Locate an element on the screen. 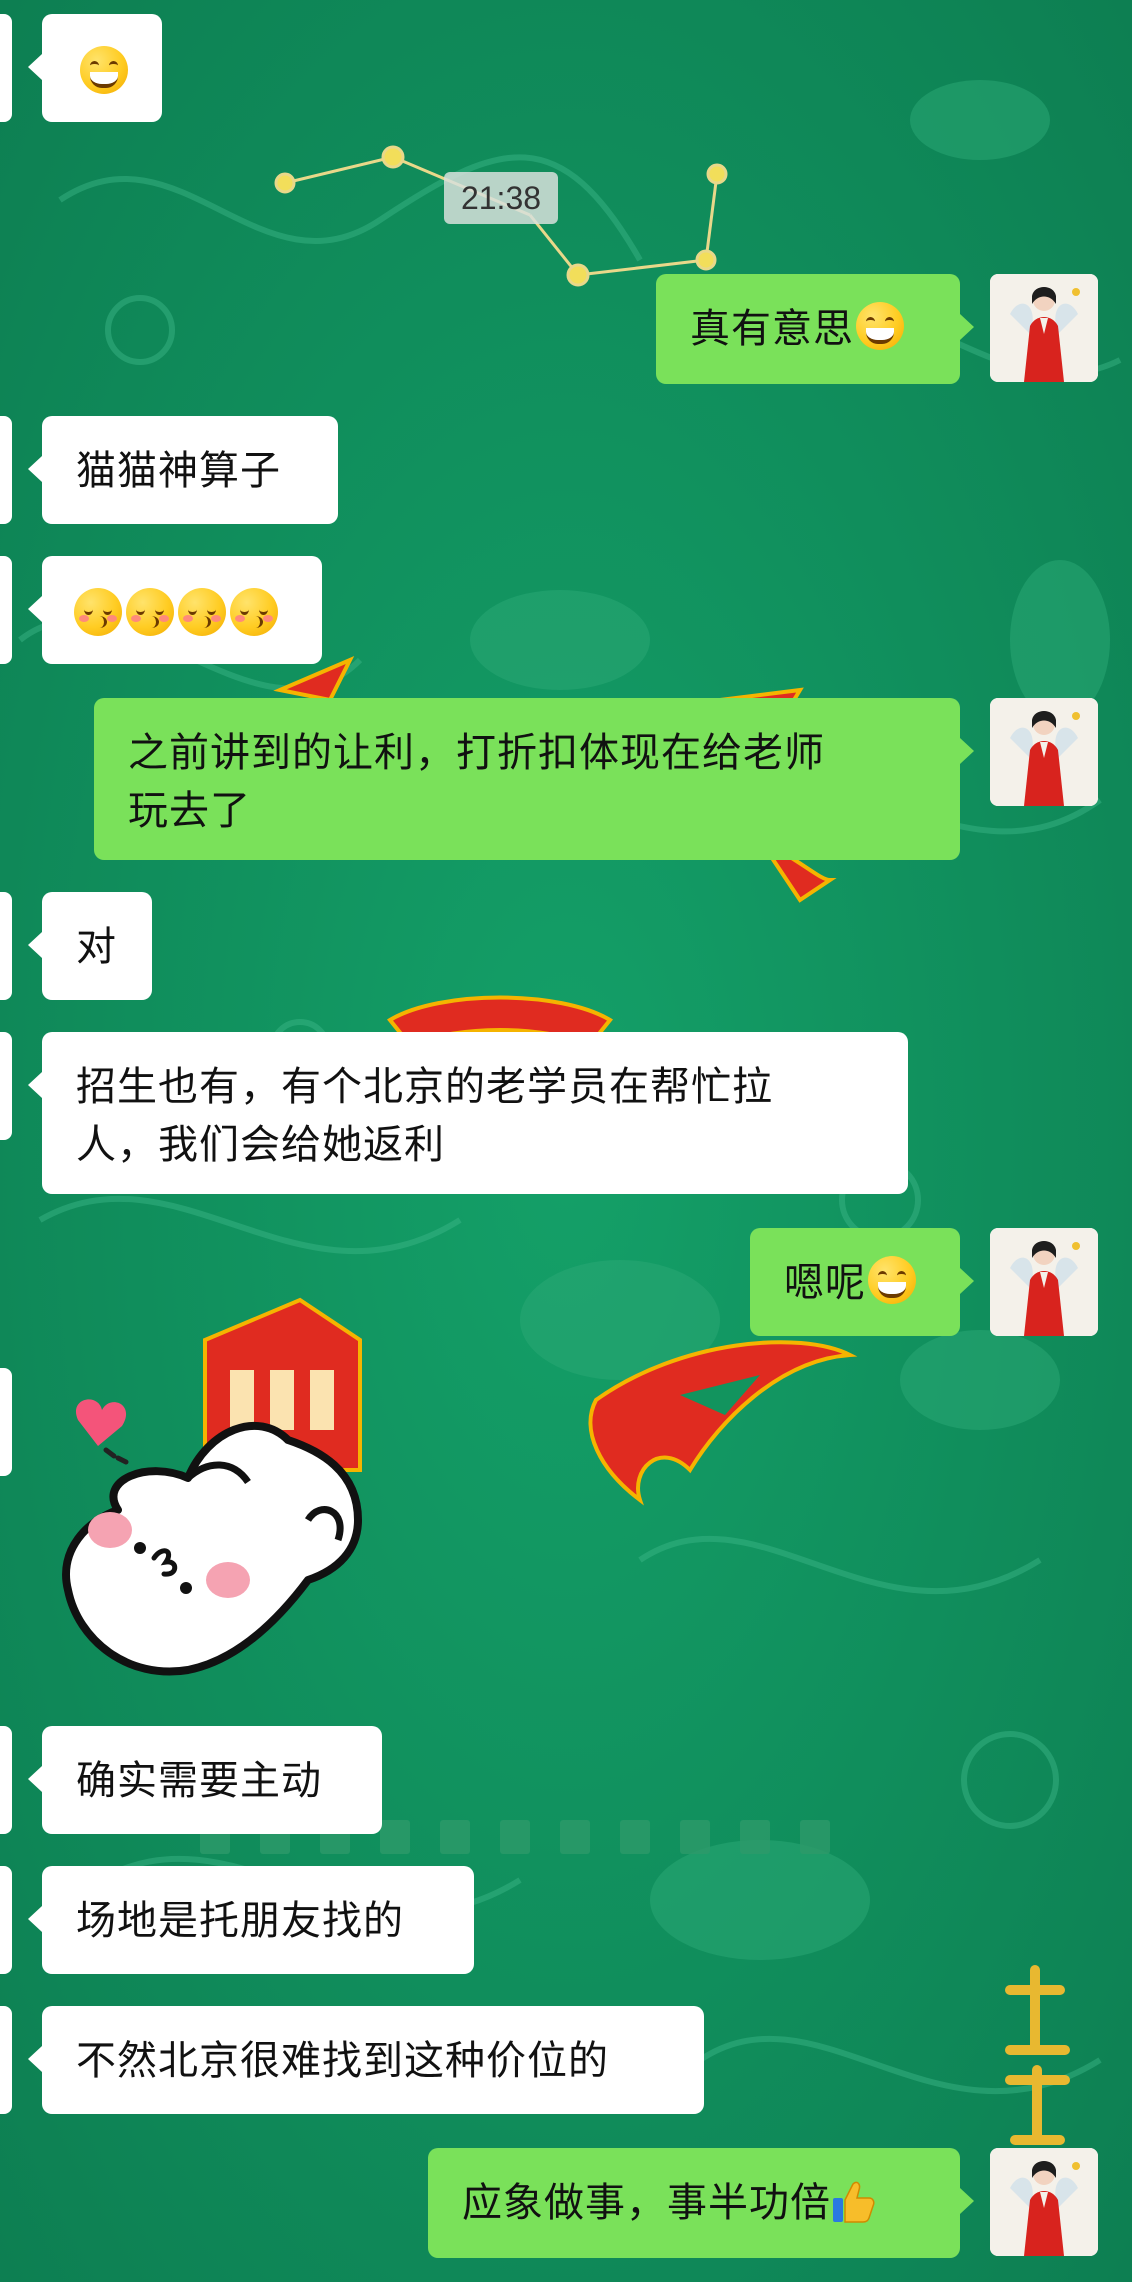  message-text: 真有意思 is located at coordinates (772, 329).